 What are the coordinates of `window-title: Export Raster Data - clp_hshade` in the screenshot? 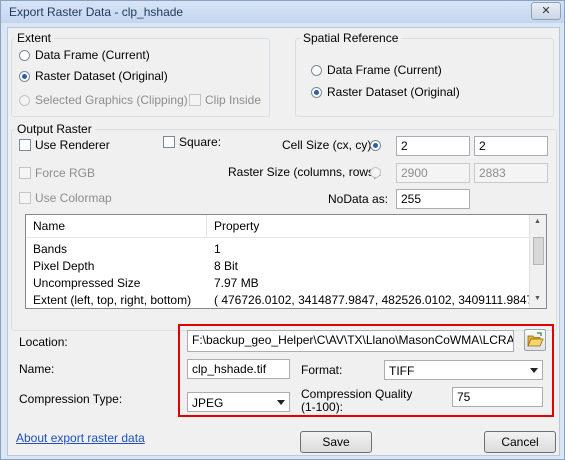 It's located at (96, 12).